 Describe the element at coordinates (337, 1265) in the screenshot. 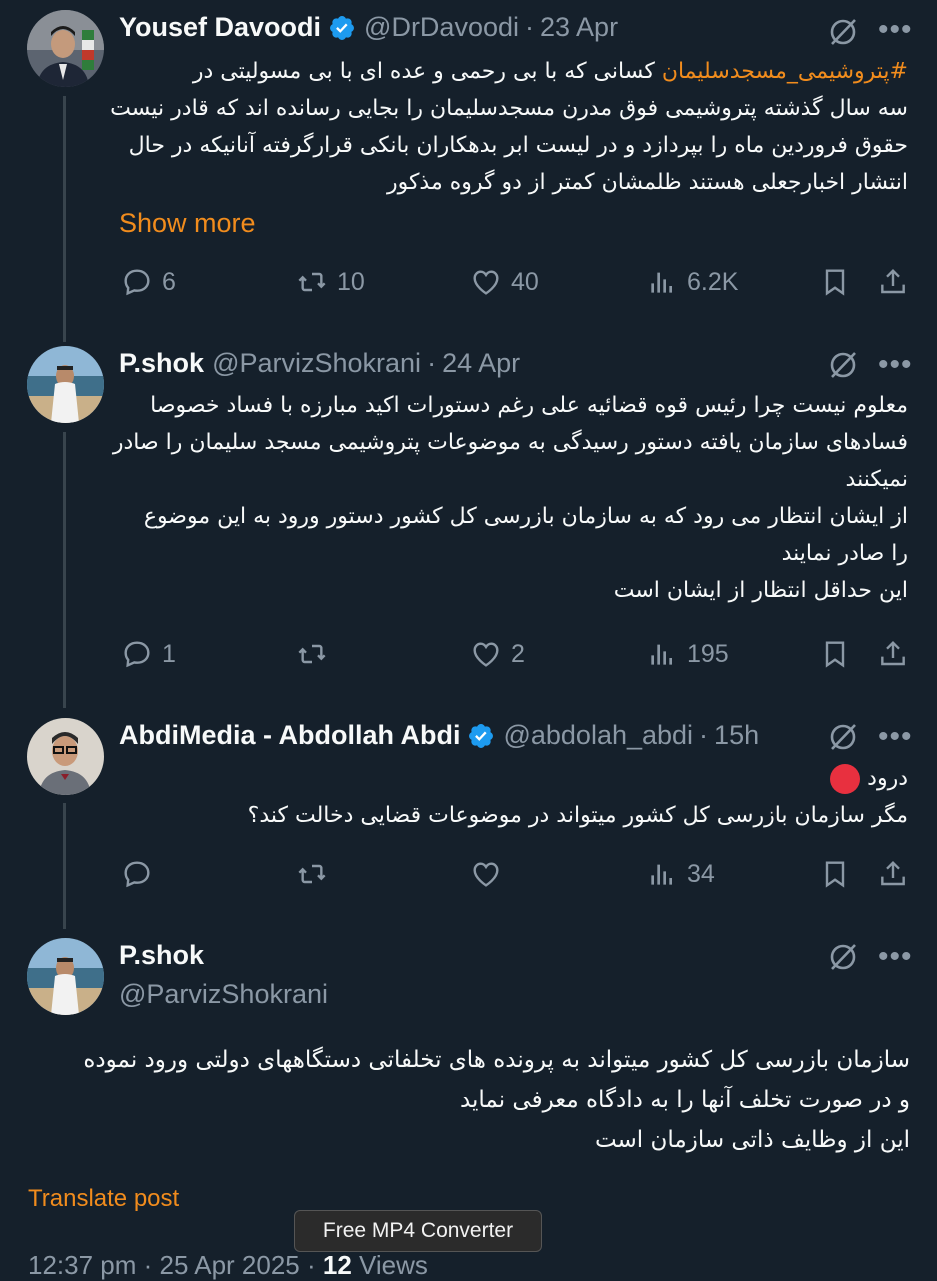

I see `views-count: 12` at that location.